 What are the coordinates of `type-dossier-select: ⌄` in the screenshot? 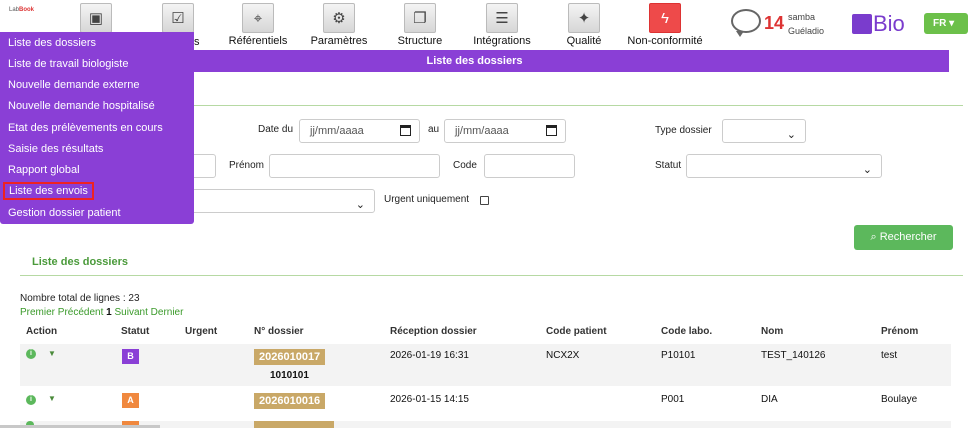 It's located at (764, 131).